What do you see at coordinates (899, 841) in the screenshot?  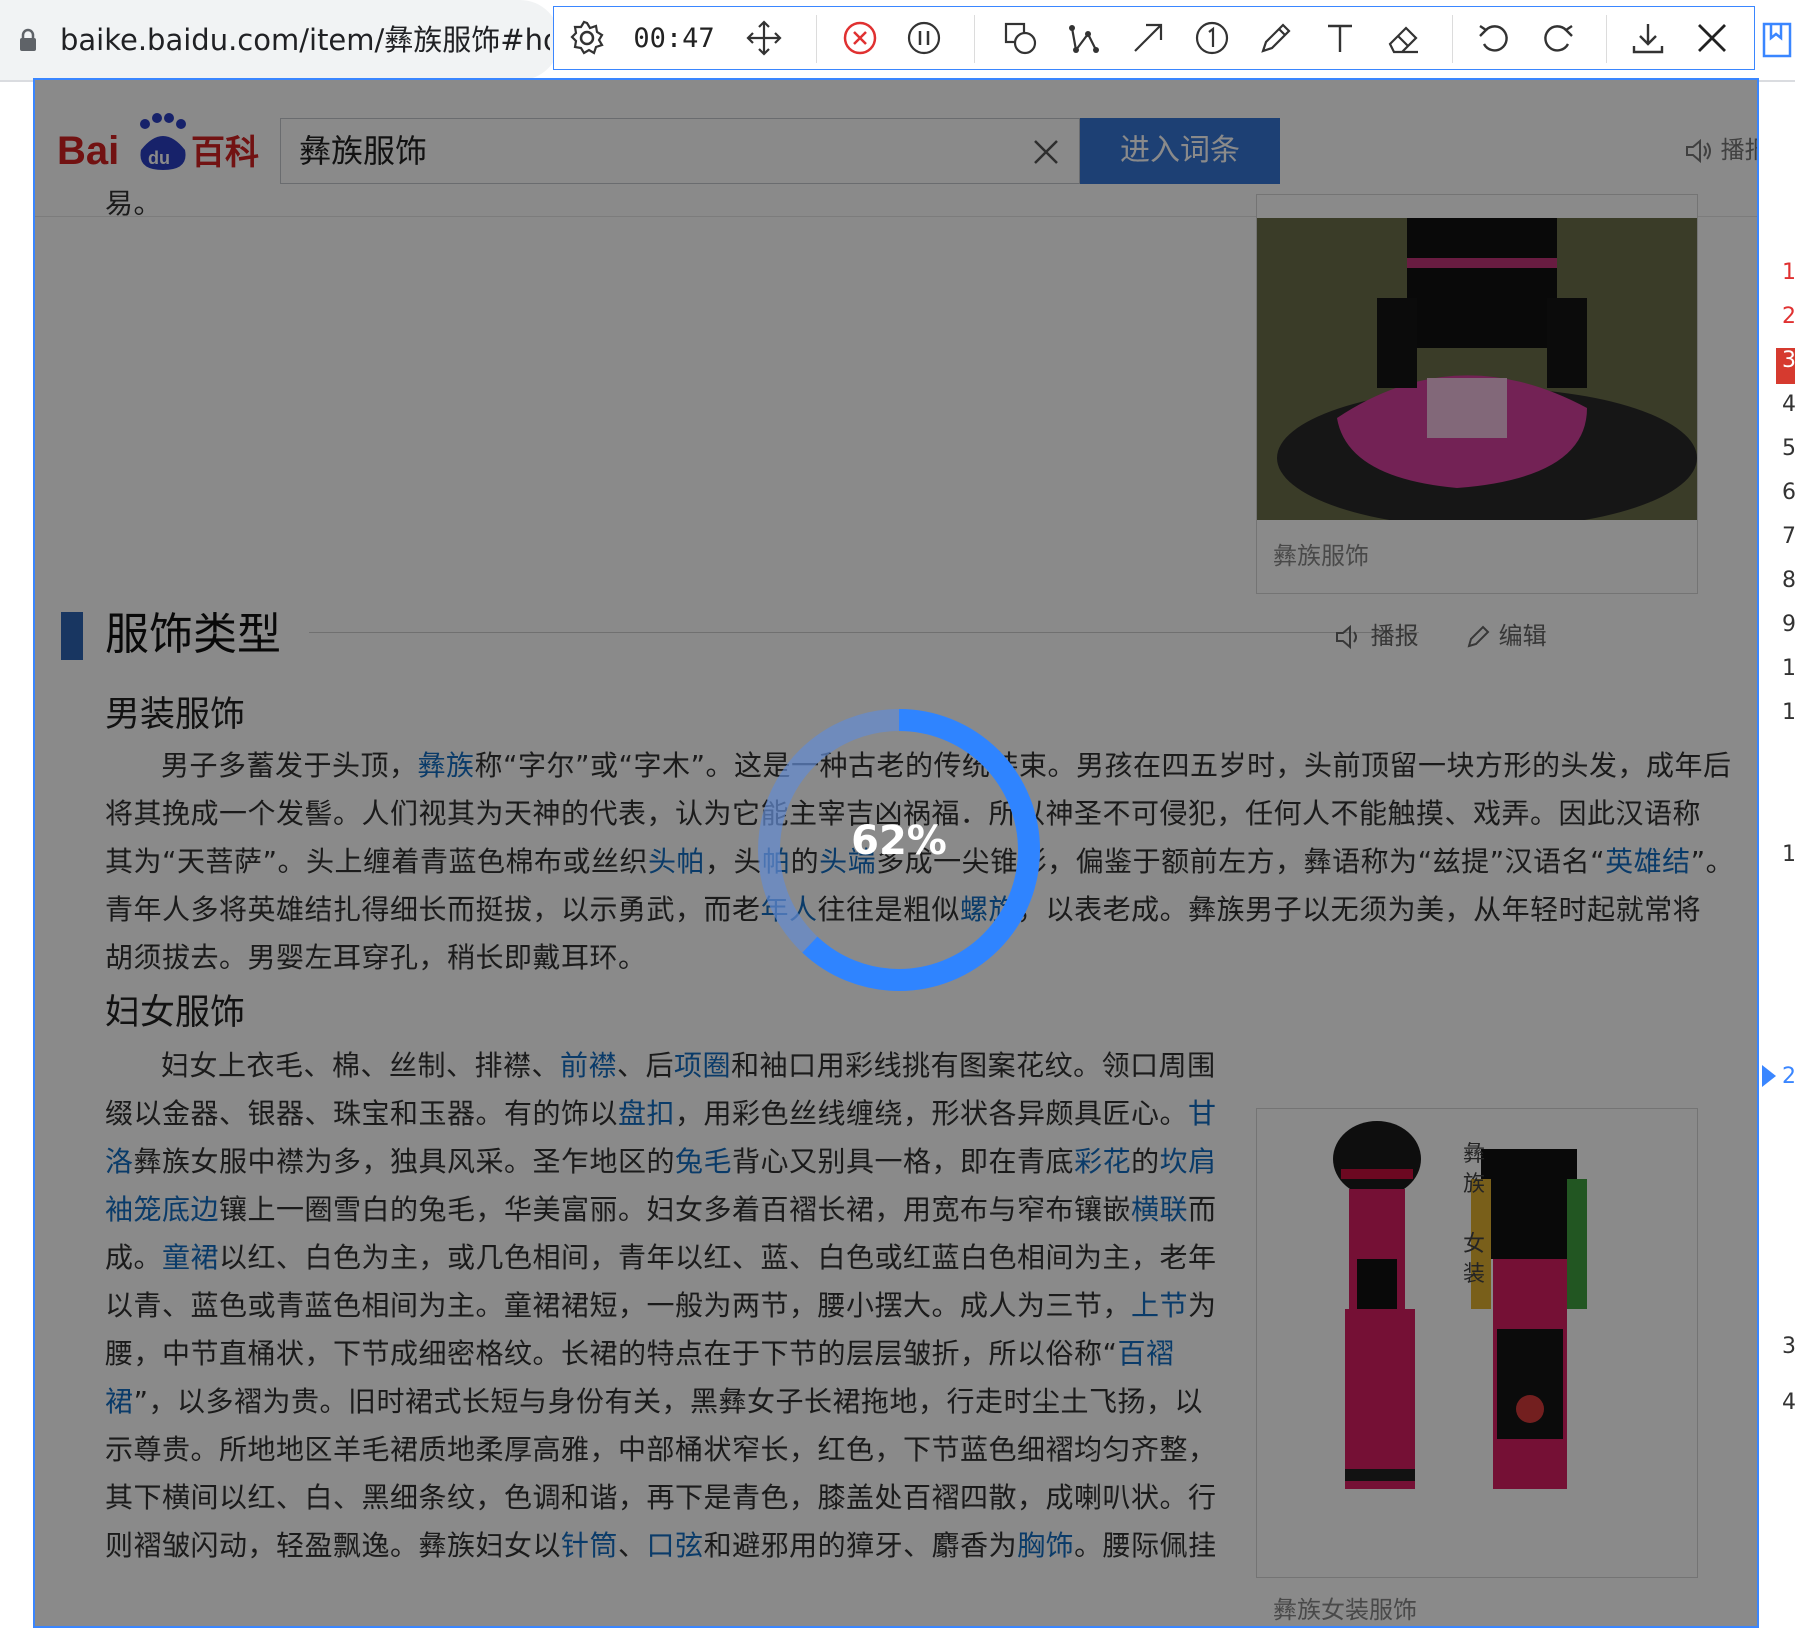 I see `progress-percent: 62%` at bounding box center [899, 841].